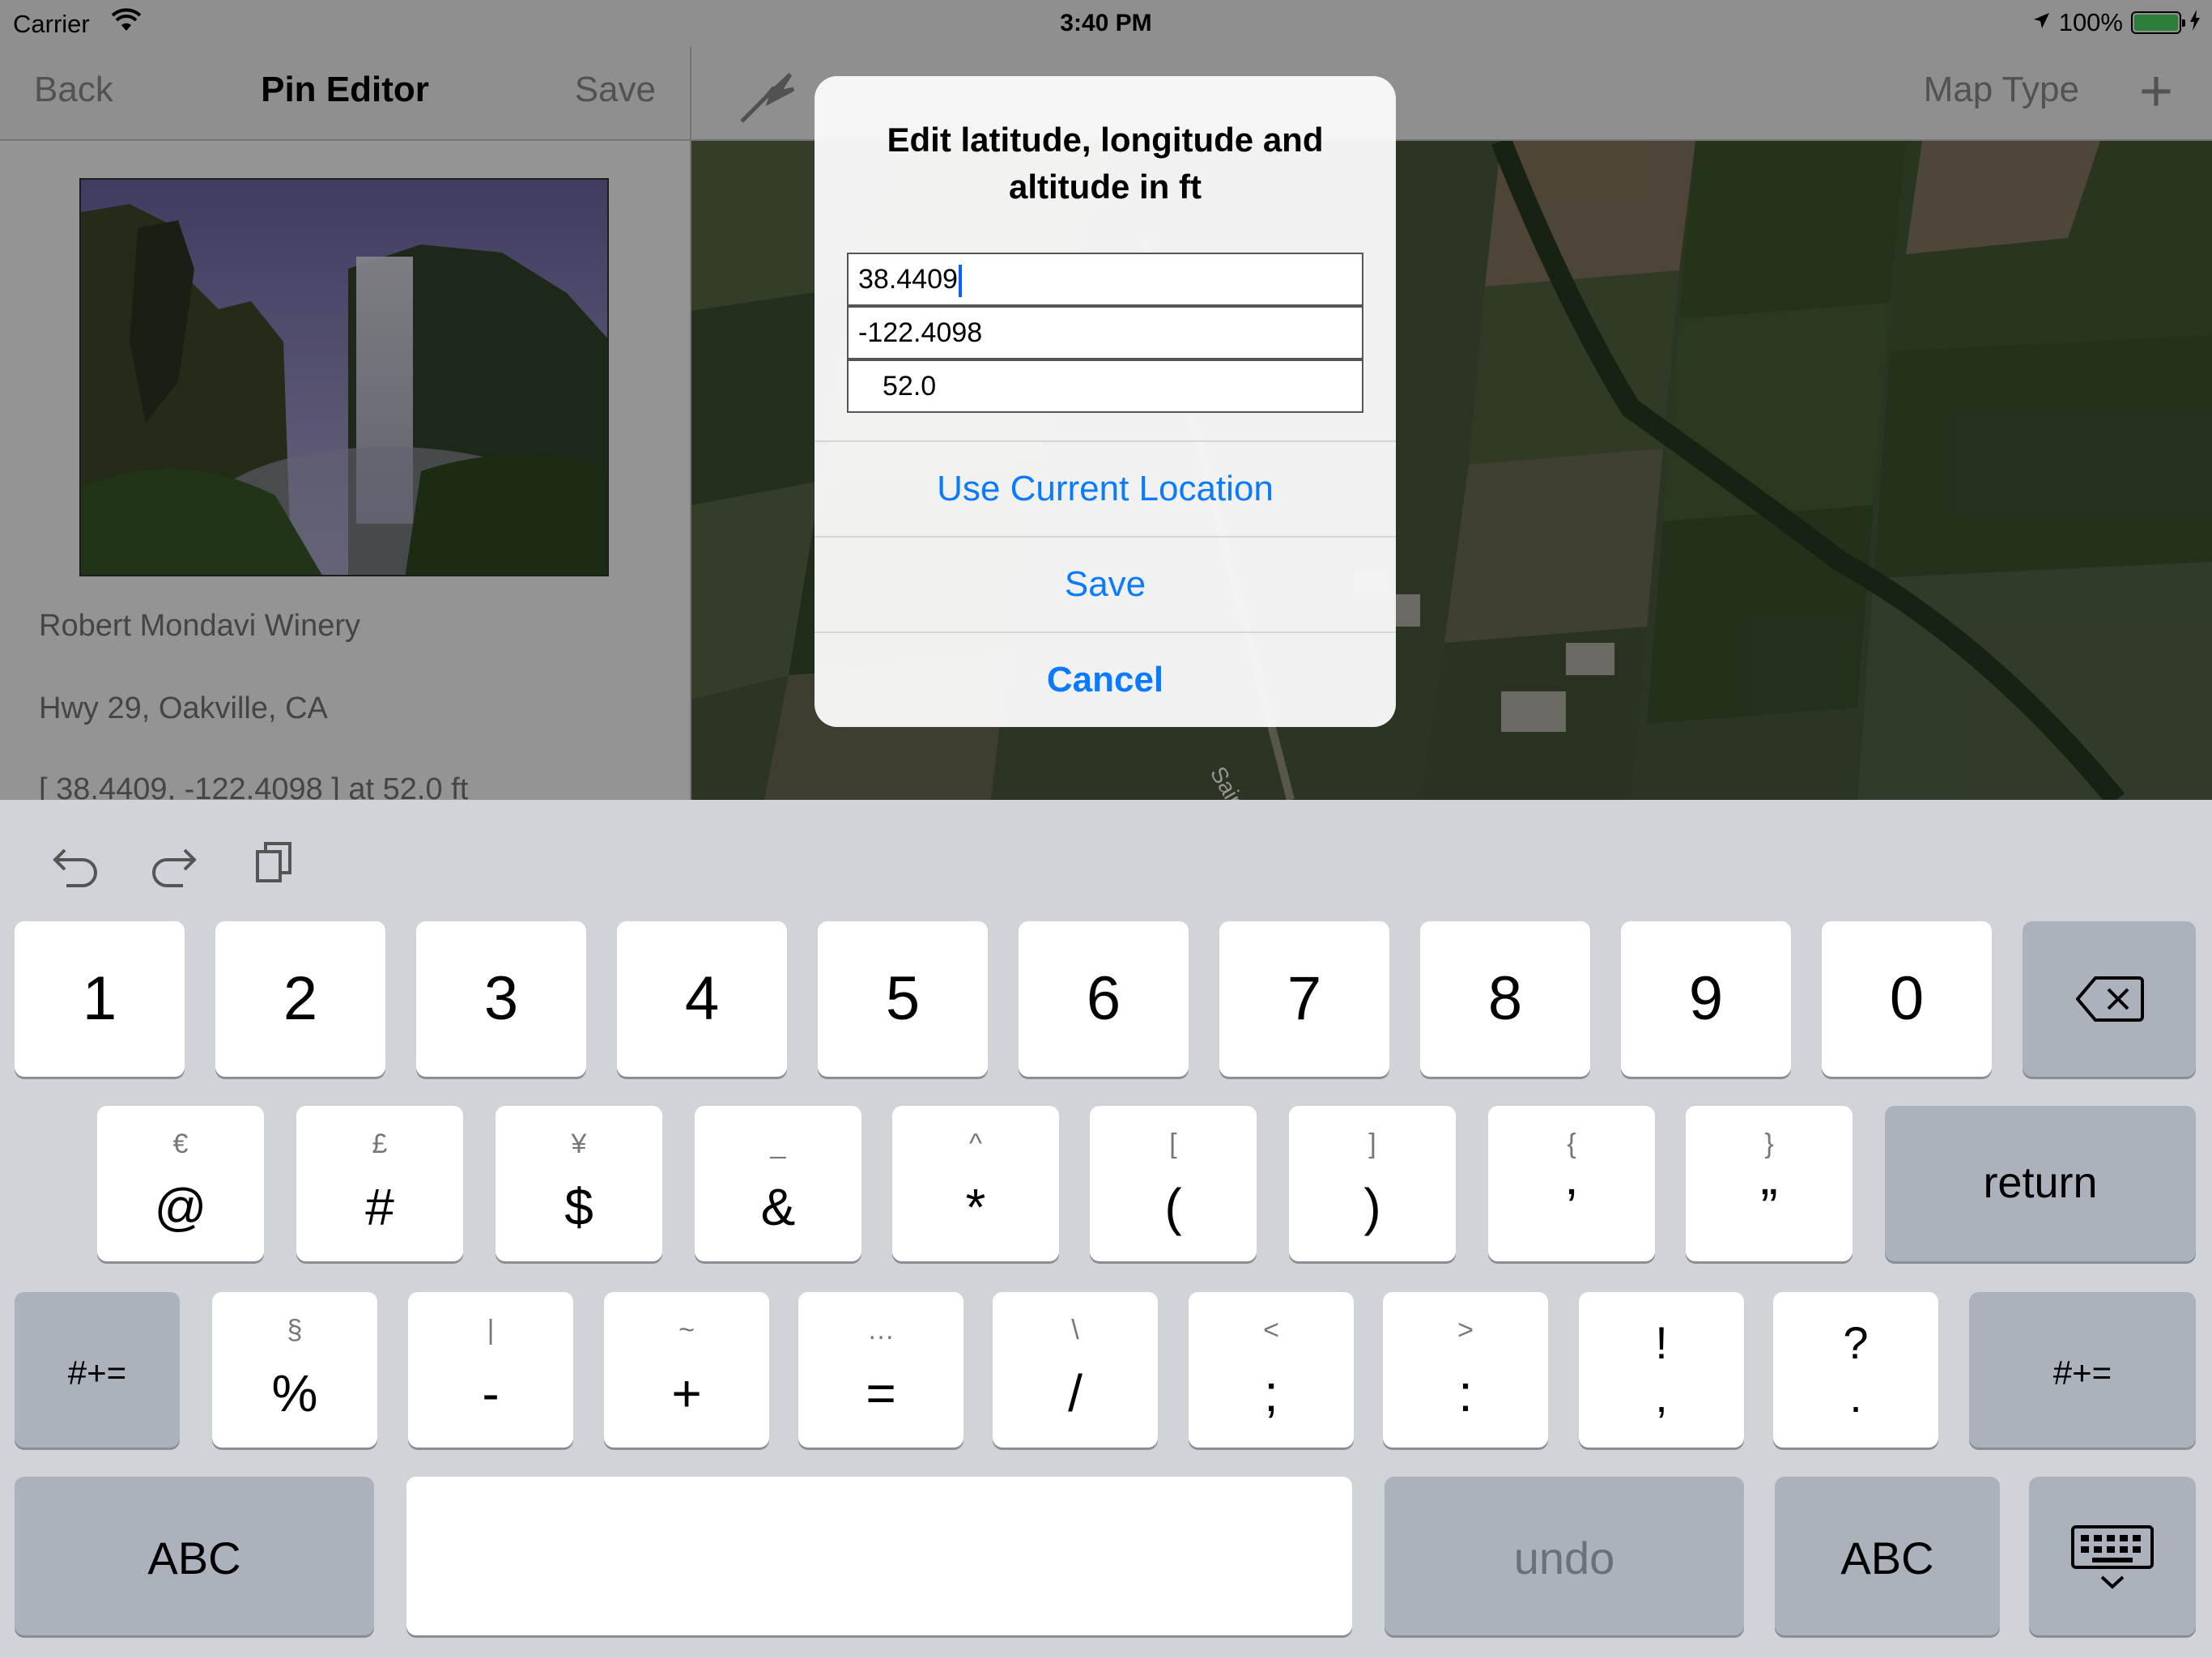 This screenshot has height=1658, width=2212. I want to click on return-key: return, so click(2041, 1183).